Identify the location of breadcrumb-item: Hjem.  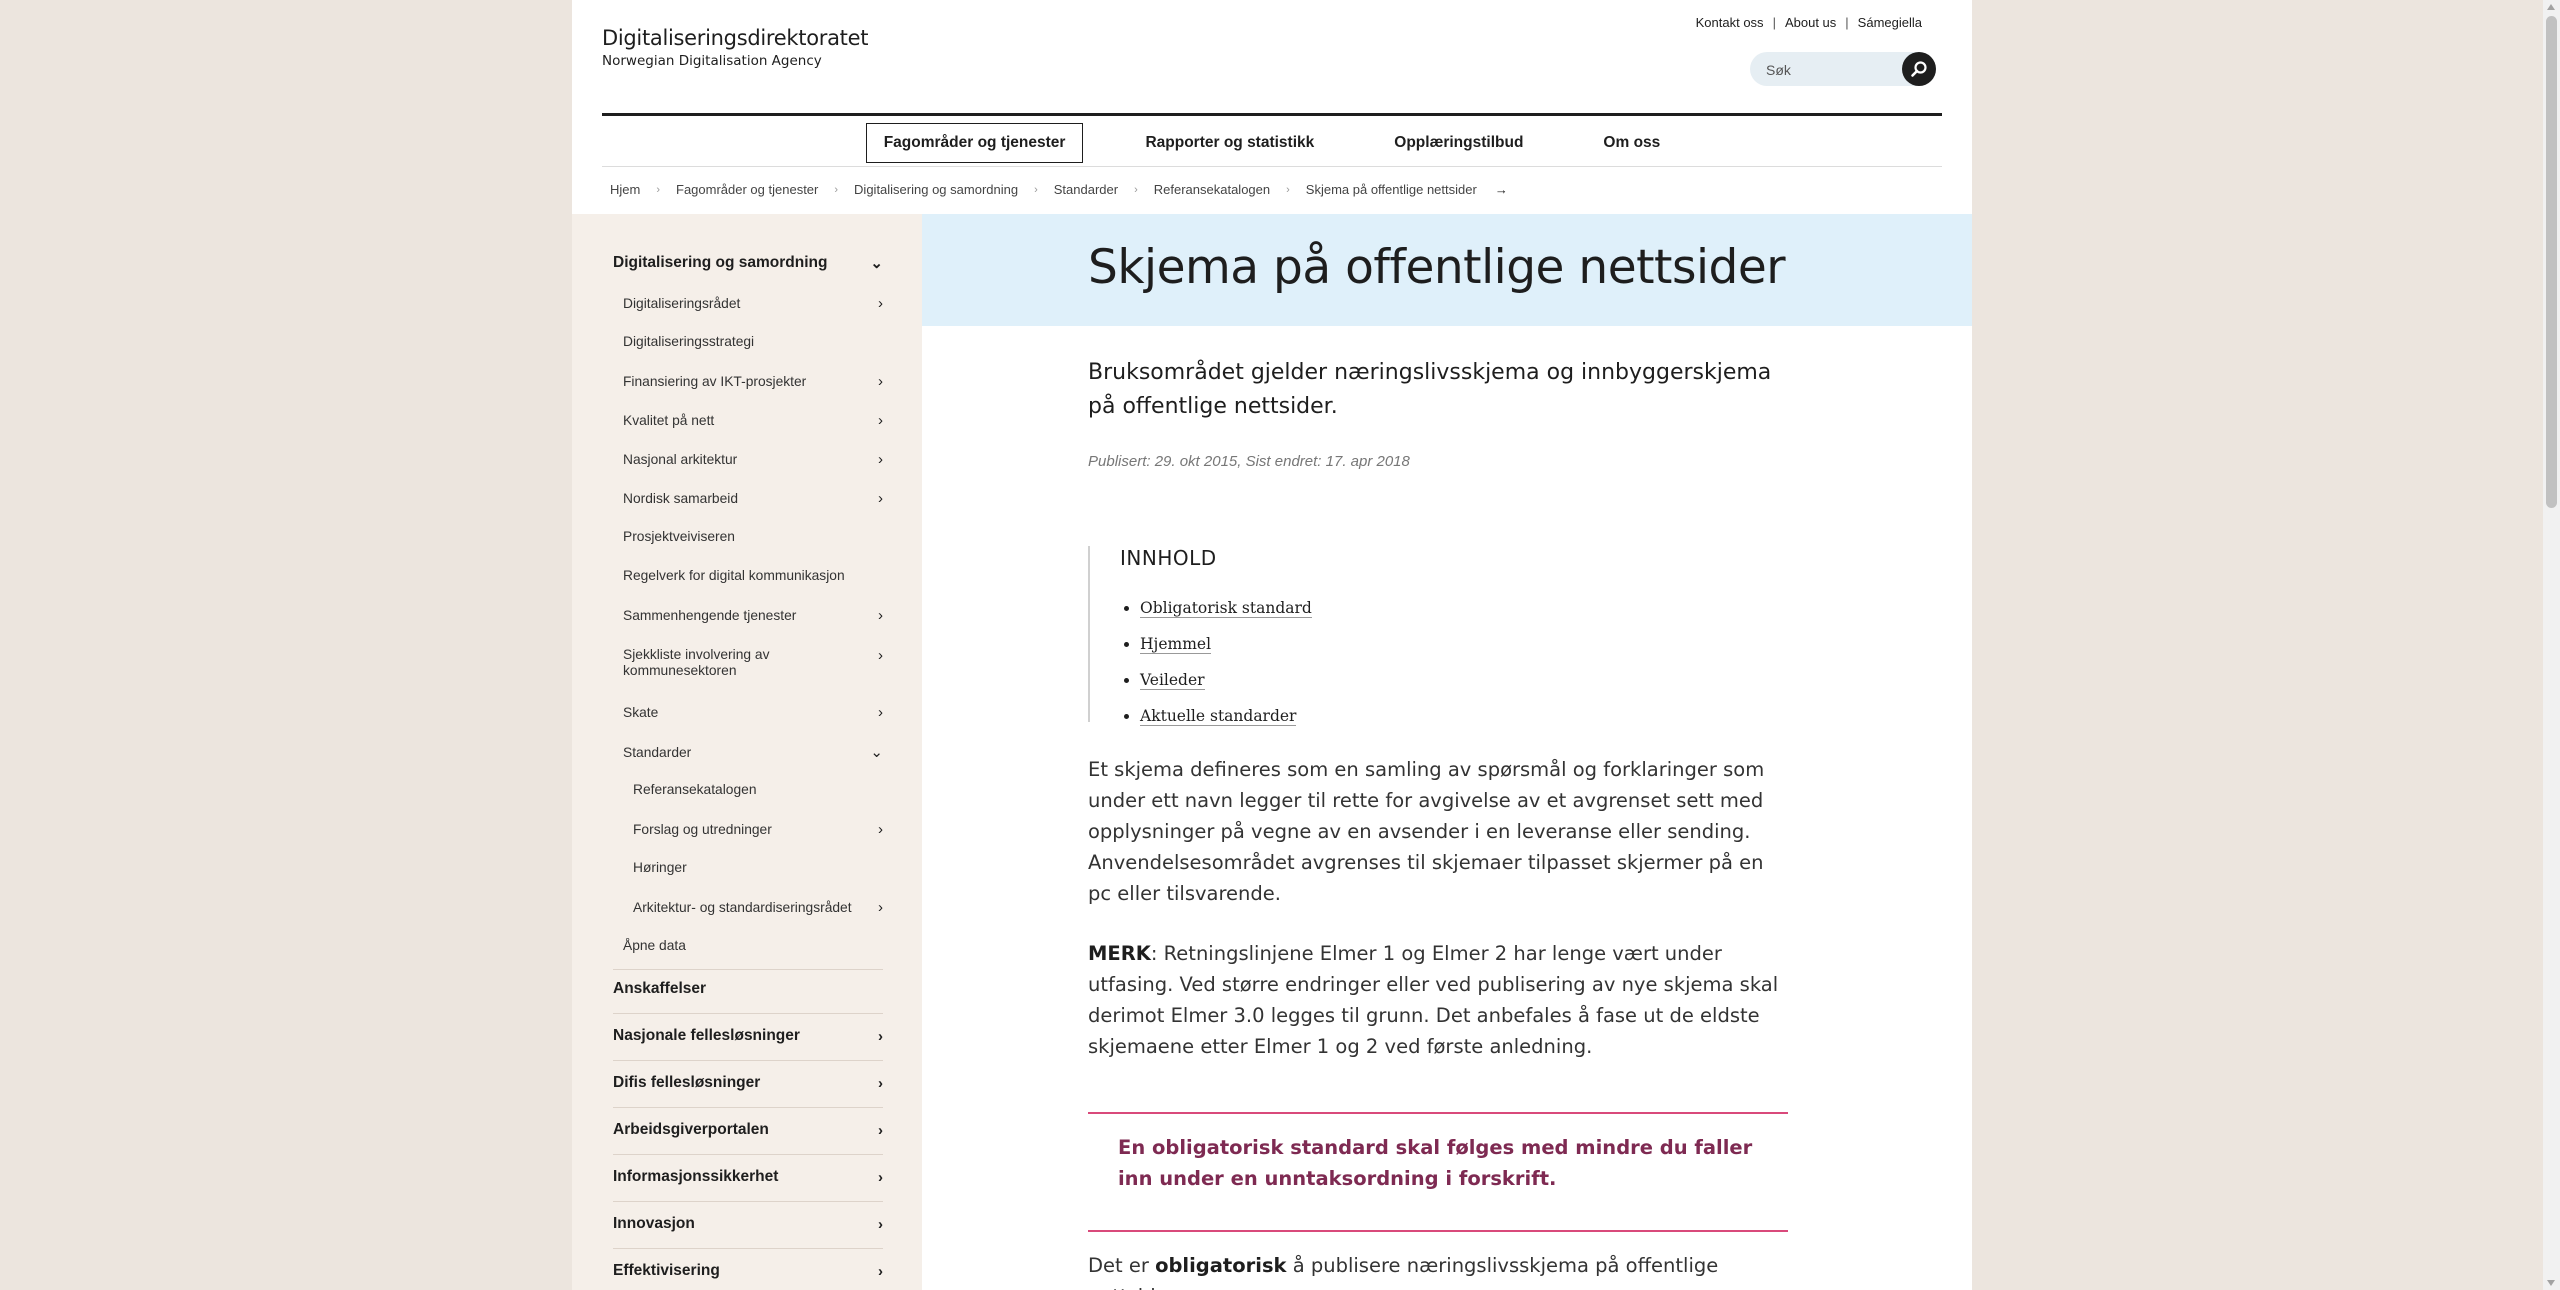
(625, 189).